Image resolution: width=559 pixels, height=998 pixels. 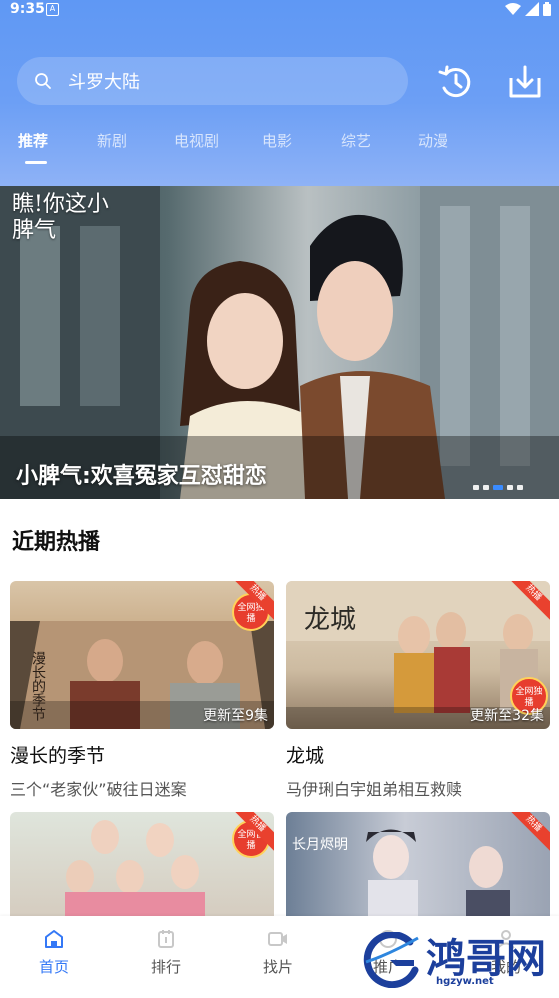 What do you see at coordinates (142, 655) in the screenshot?
I see `video-thumbnail: 漫长的季节 全网独播 热播 更新至9集` at bounding box center [142, 655].